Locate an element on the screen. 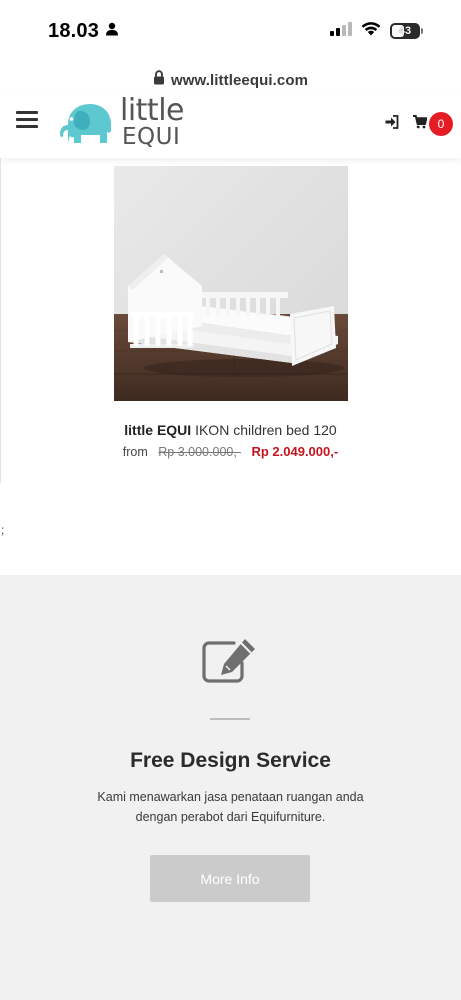 The width and height of the screenshot is (461, 1000). sign-in-icon is located at coordinates (392, 124).